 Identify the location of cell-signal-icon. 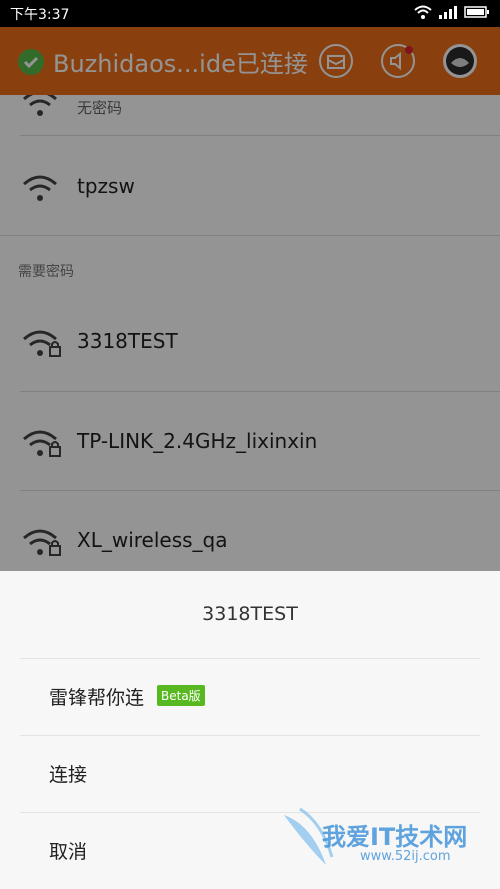
(448, 12).